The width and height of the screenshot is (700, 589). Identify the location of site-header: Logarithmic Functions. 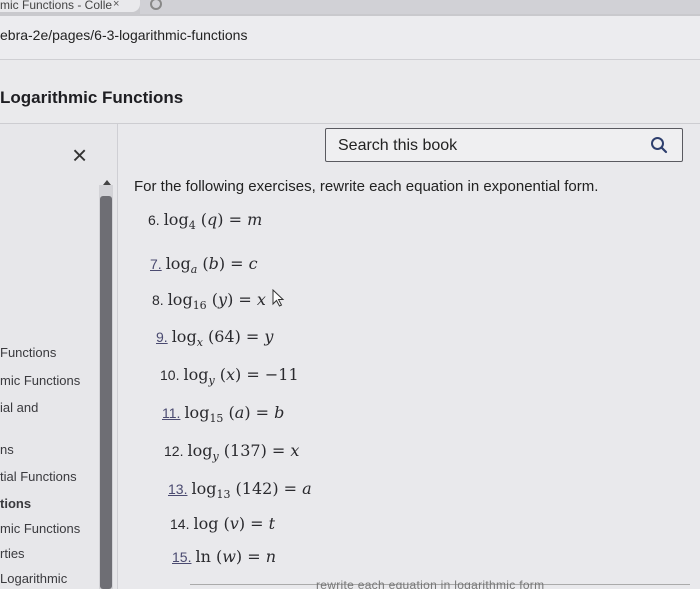
(350, 92).